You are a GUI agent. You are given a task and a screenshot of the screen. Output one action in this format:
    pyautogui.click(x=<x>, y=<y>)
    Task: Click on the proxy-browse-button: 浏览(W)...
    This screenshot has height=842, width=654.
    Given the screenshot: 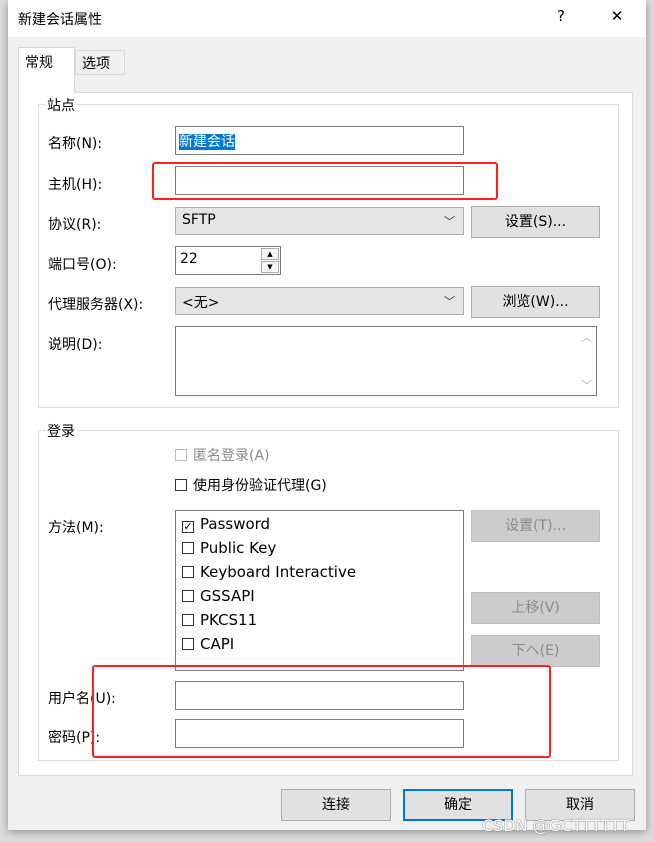 What is the action you would take?
    pyautogui.click(x=535, y=302)
    